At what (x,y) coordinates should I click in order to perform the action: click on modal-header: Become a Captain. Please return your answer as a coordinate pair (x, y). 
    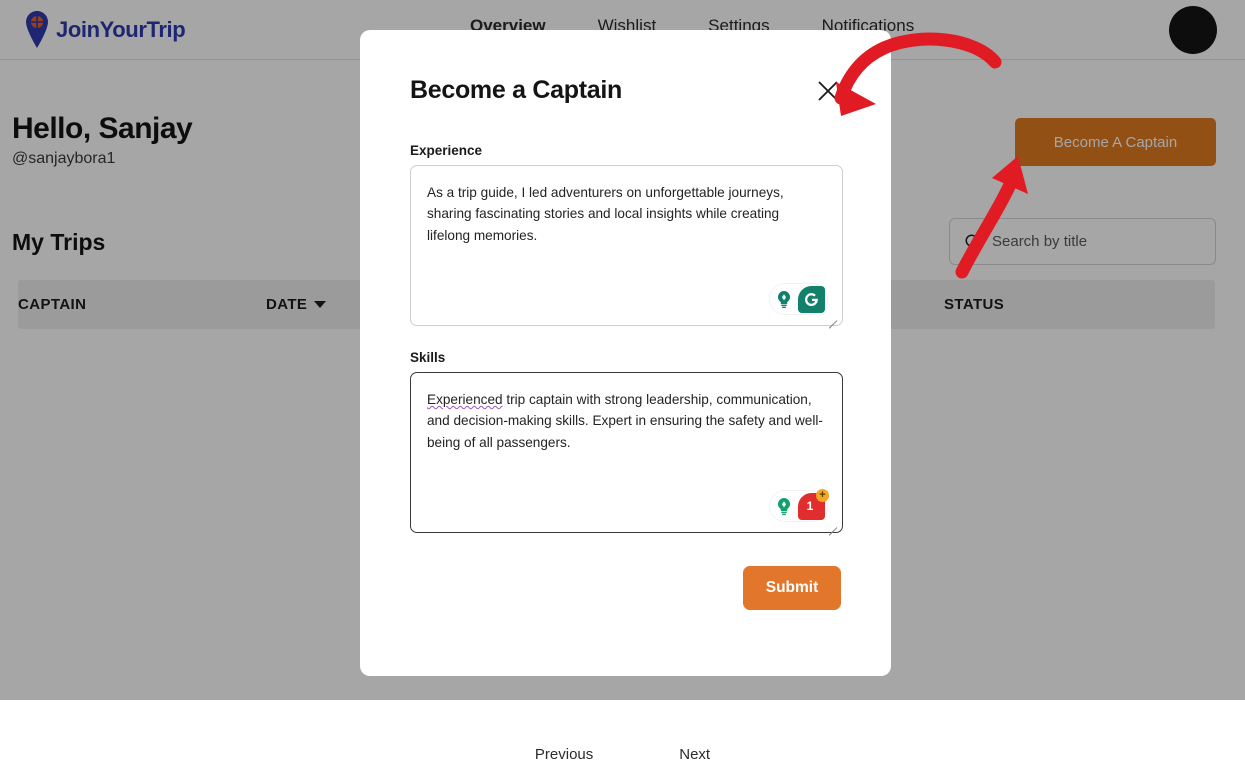
    Looking at the image, I should click on (625, 84).